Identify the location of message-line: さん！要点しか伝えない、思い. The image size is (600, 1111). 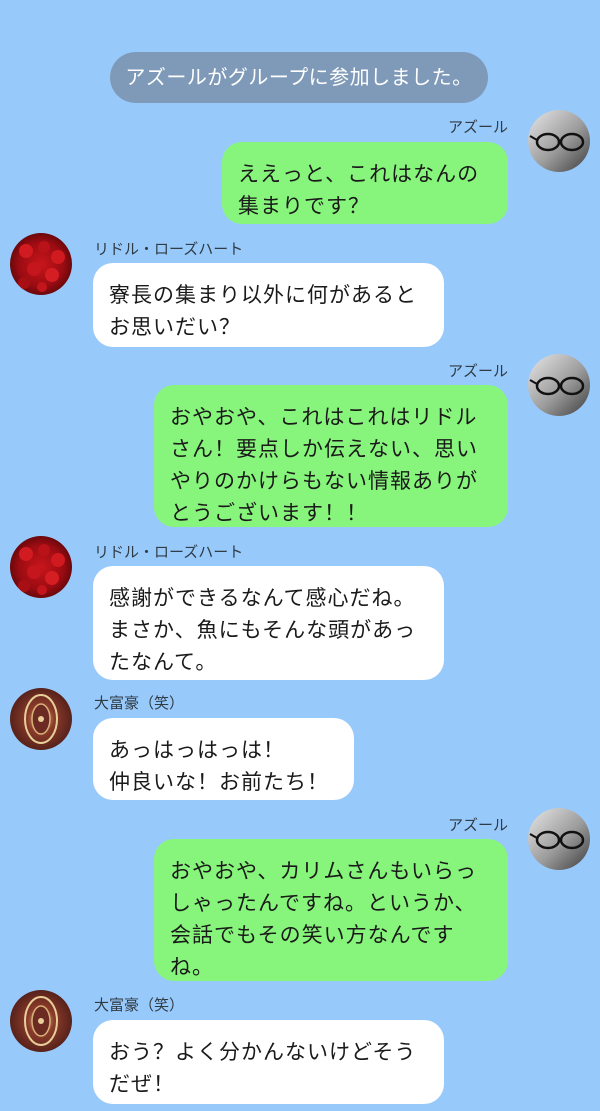
(324, 449).